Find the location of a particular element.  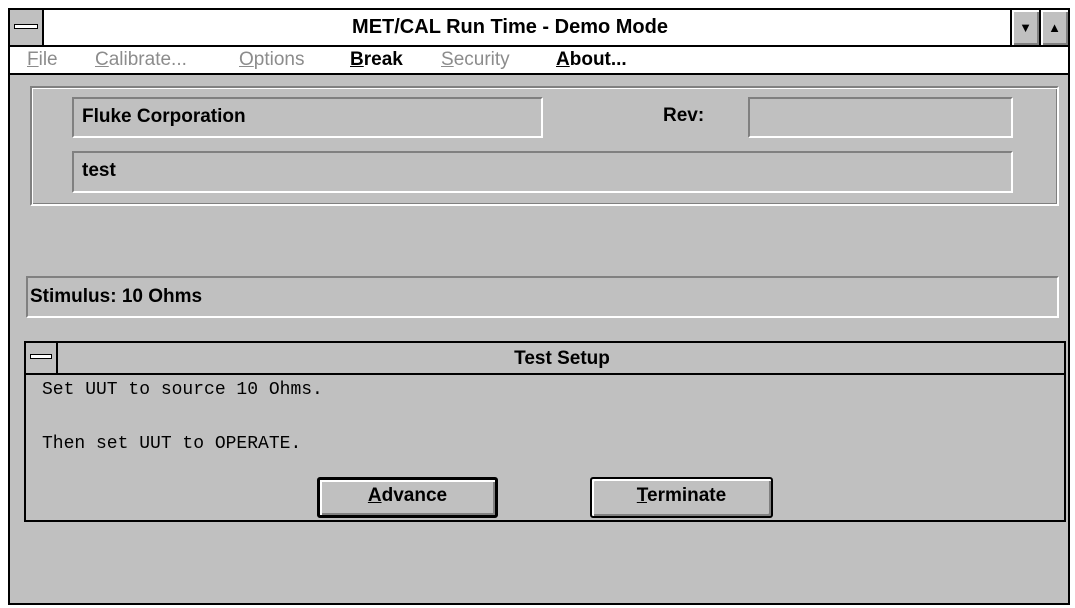

rev-label: Rev: is located at coordinates (684, 115).